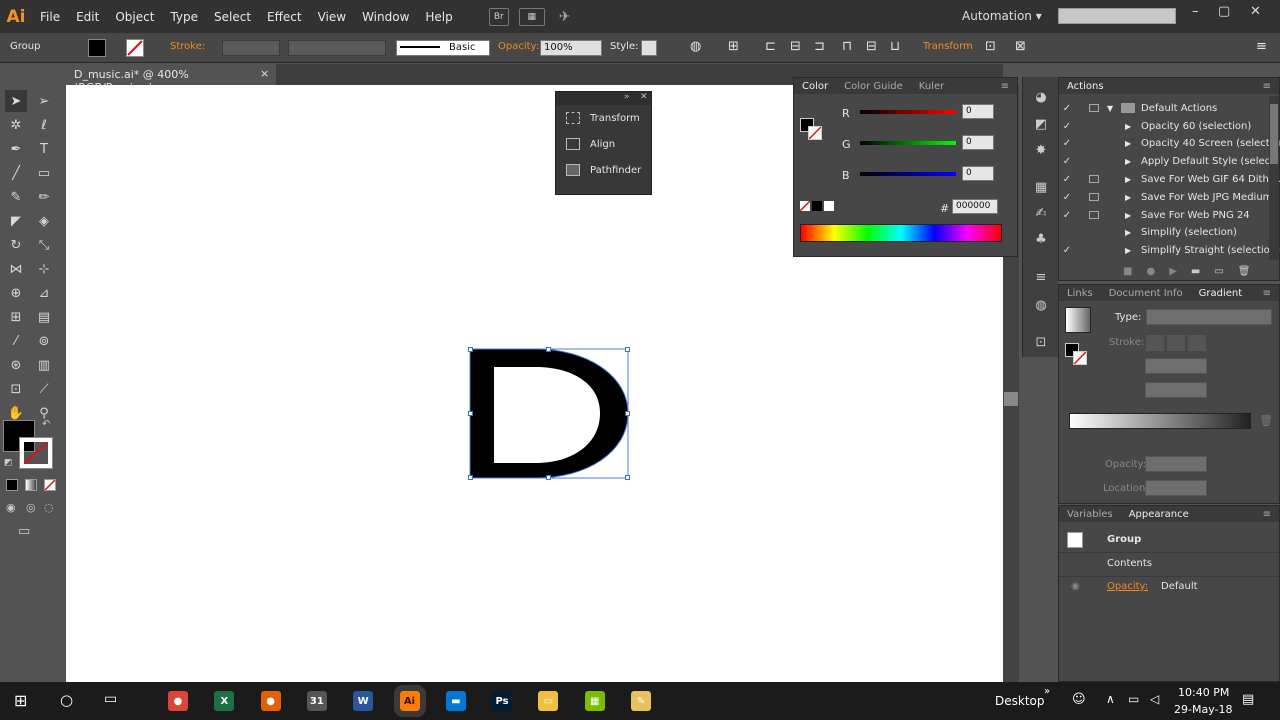  What do you see at coordinates (795, 46) in the screenshot?
I see `align-center-icon: ⊟` at bounding box center [795, 46].